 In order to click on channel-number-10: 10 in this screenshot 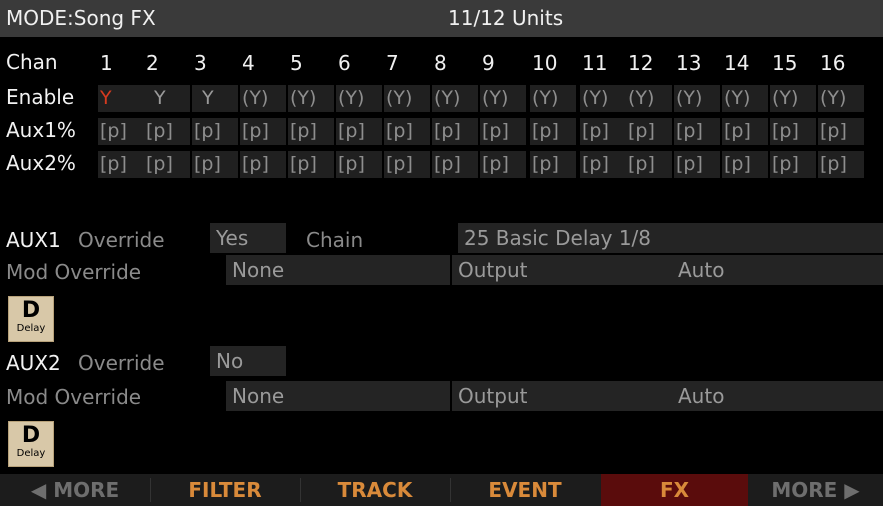, I will do `click(545, 63)`.